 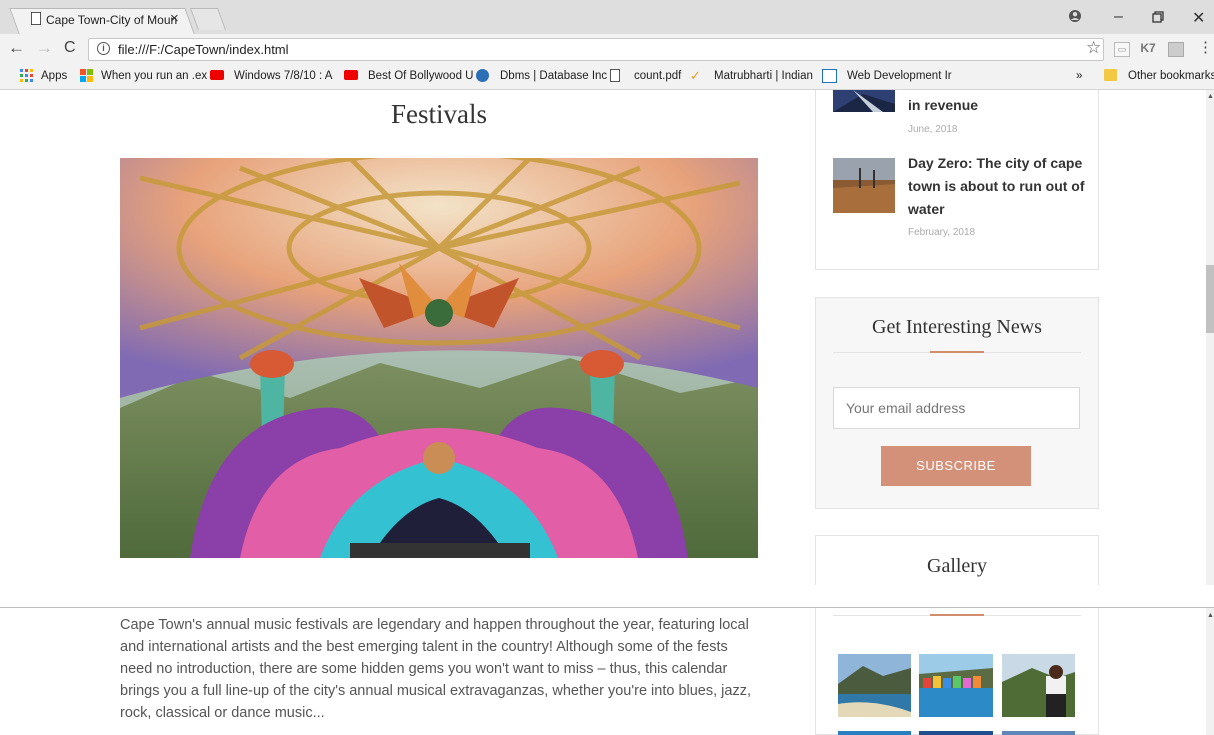 I want to click on bookmark-7: Web Development Ir, so click(x=899, y=76).